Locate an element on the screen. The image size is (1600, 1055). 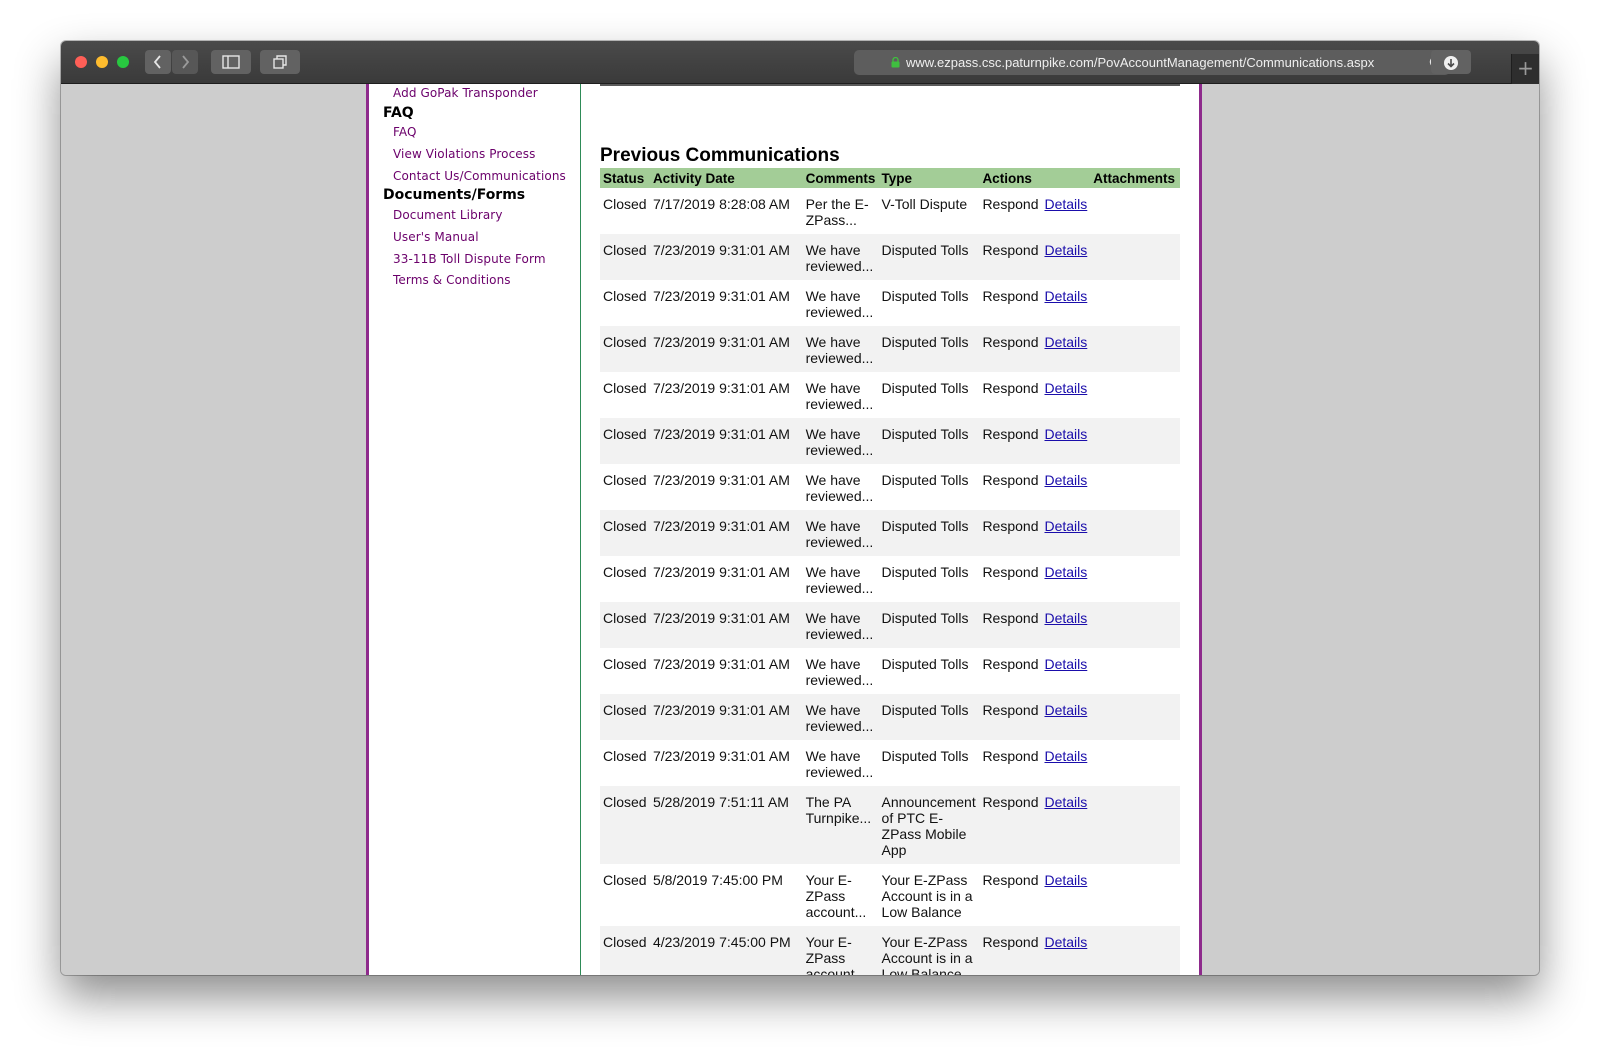
download-icon is located at coordinates (1451, 63).